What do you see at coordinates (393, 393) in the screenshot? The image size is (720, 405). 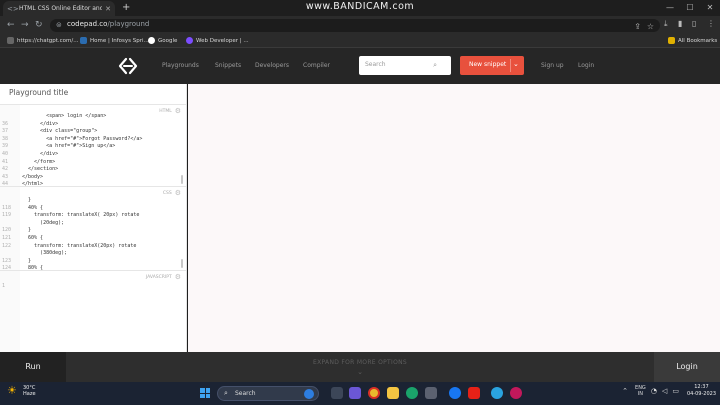 I see `file-explorer-icon` at bounding box center [393, 393].